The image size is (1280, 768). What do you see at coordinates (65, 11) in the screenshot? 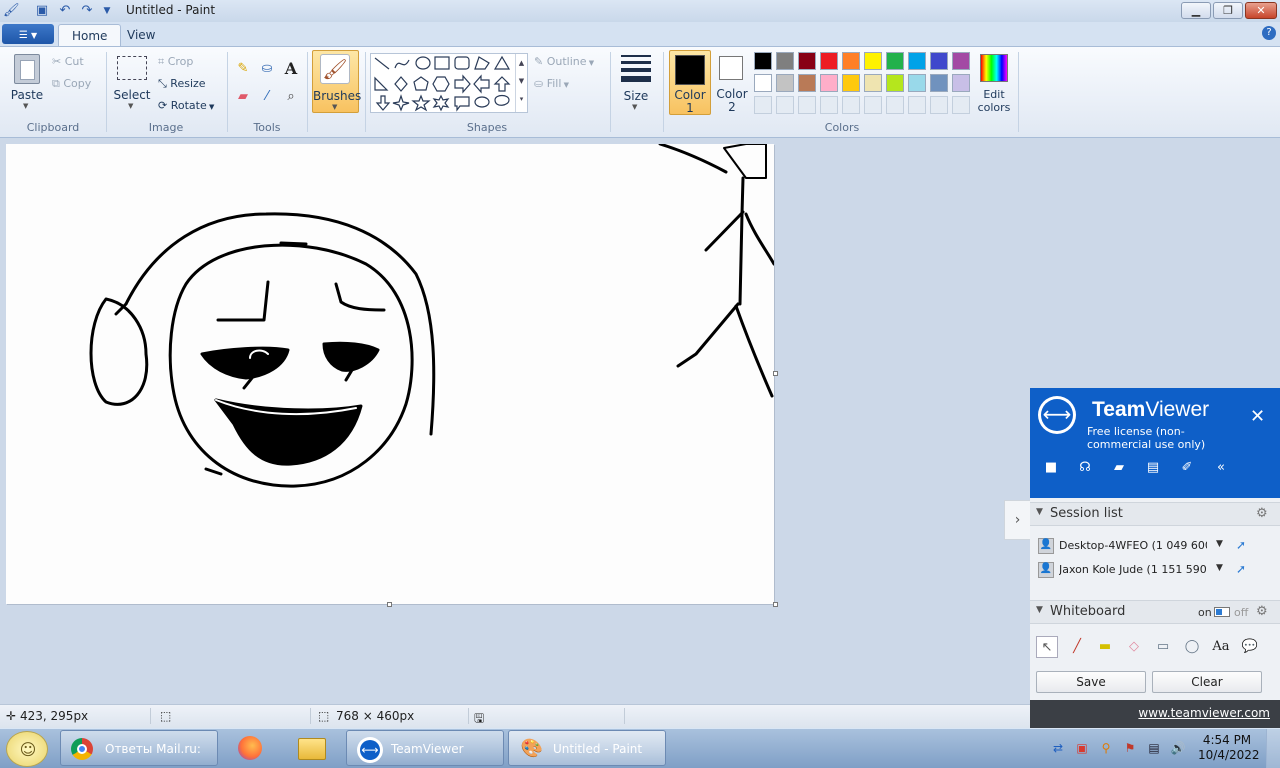
I see `undo-icon: ↶` at bounding box center [65, 11].